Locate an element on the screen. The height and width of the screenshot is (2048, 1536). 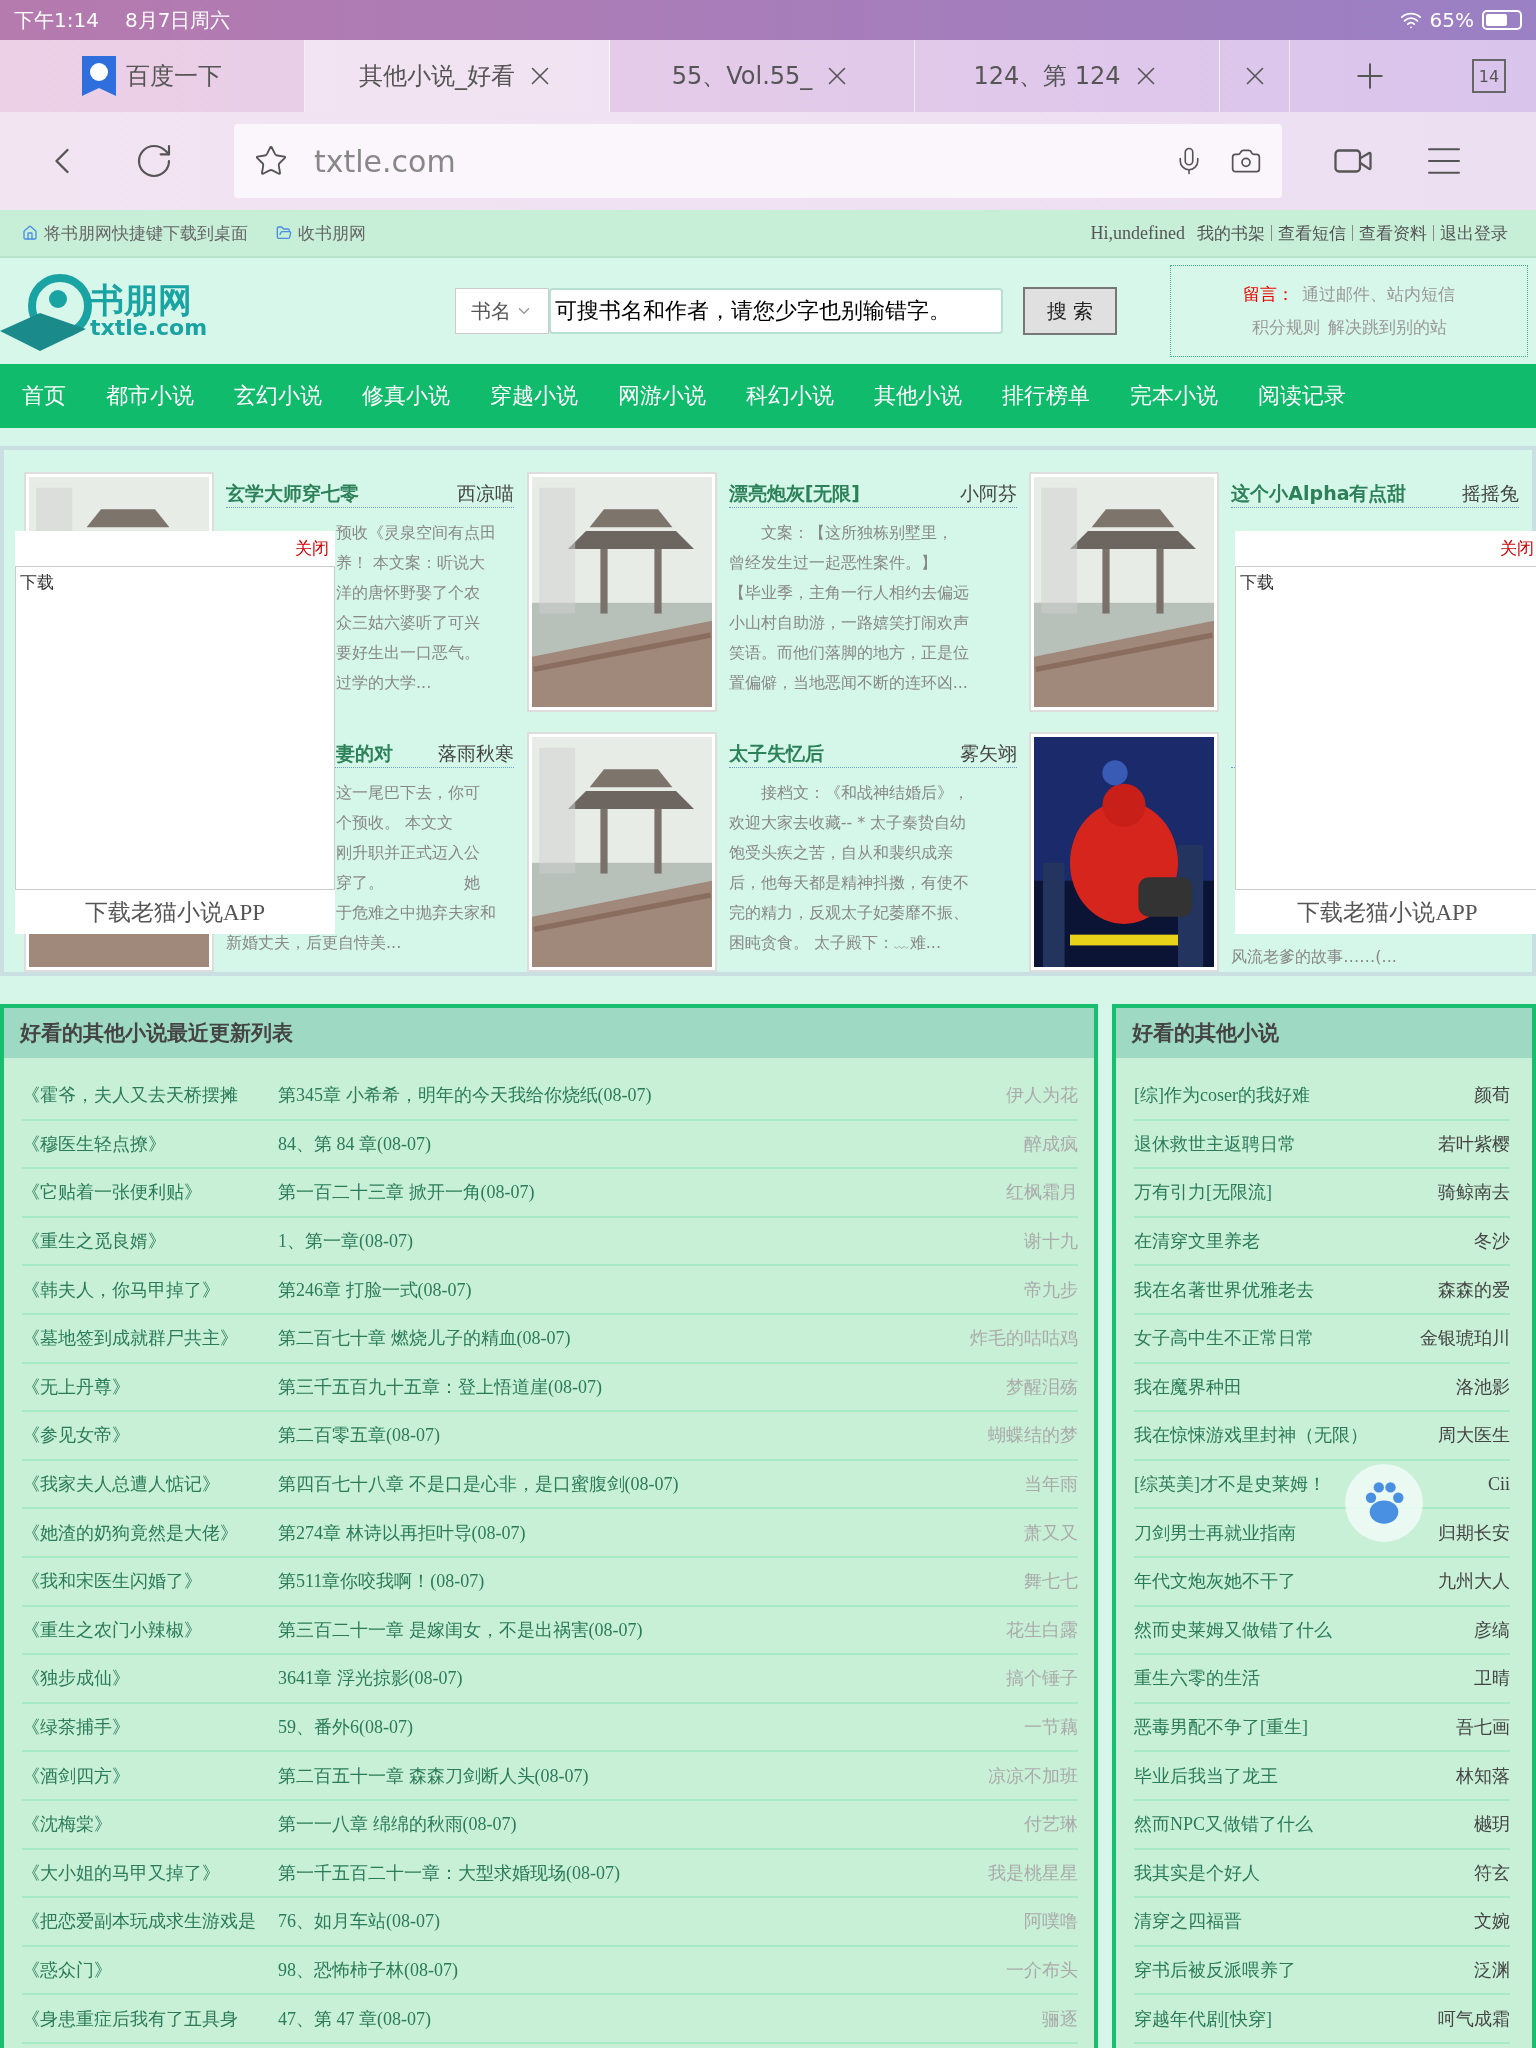
account-link: 我的书架 is located at coordinates (1231, 233).